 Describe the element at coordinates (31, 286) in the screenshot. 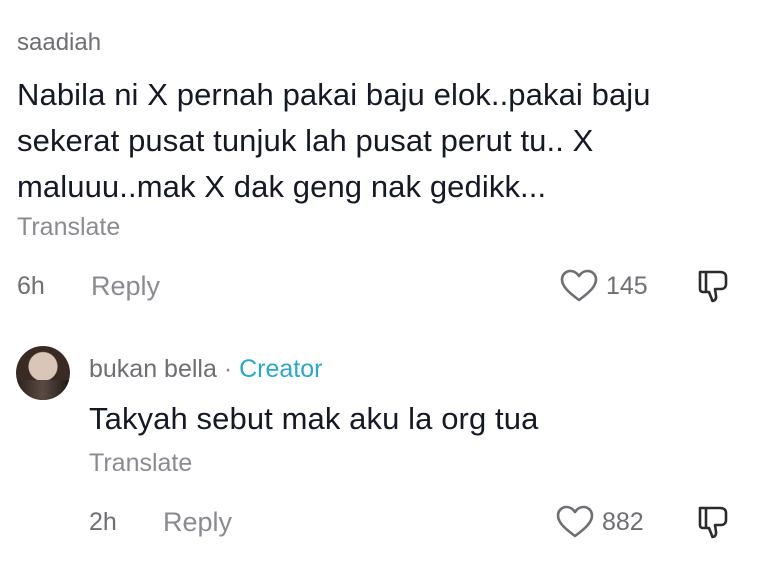

I see `comment-timestamp: 6h` at that location.